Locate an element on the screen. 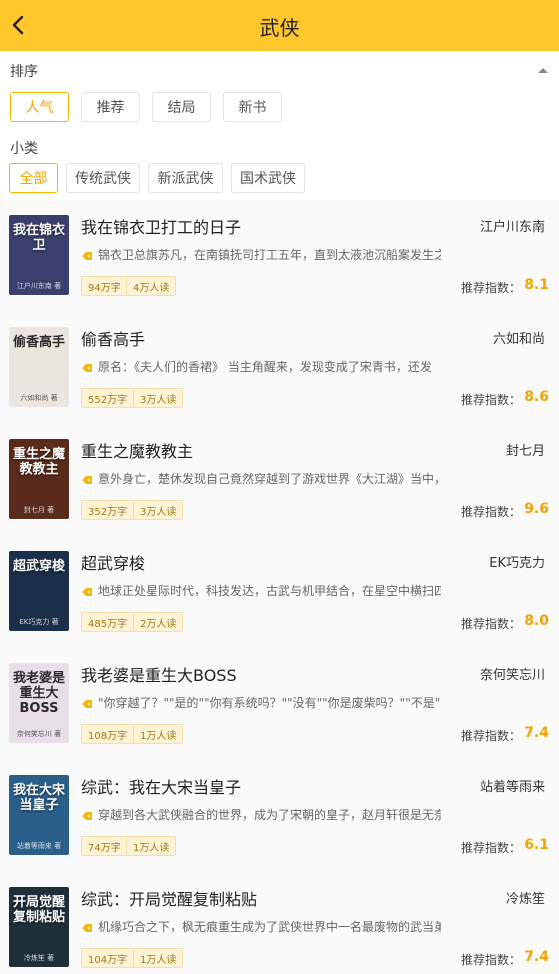 Image resolution: width=559 pixels, height=974 pixels. book-title: 重生之魔教教主 is located at coordinates (137, 450).